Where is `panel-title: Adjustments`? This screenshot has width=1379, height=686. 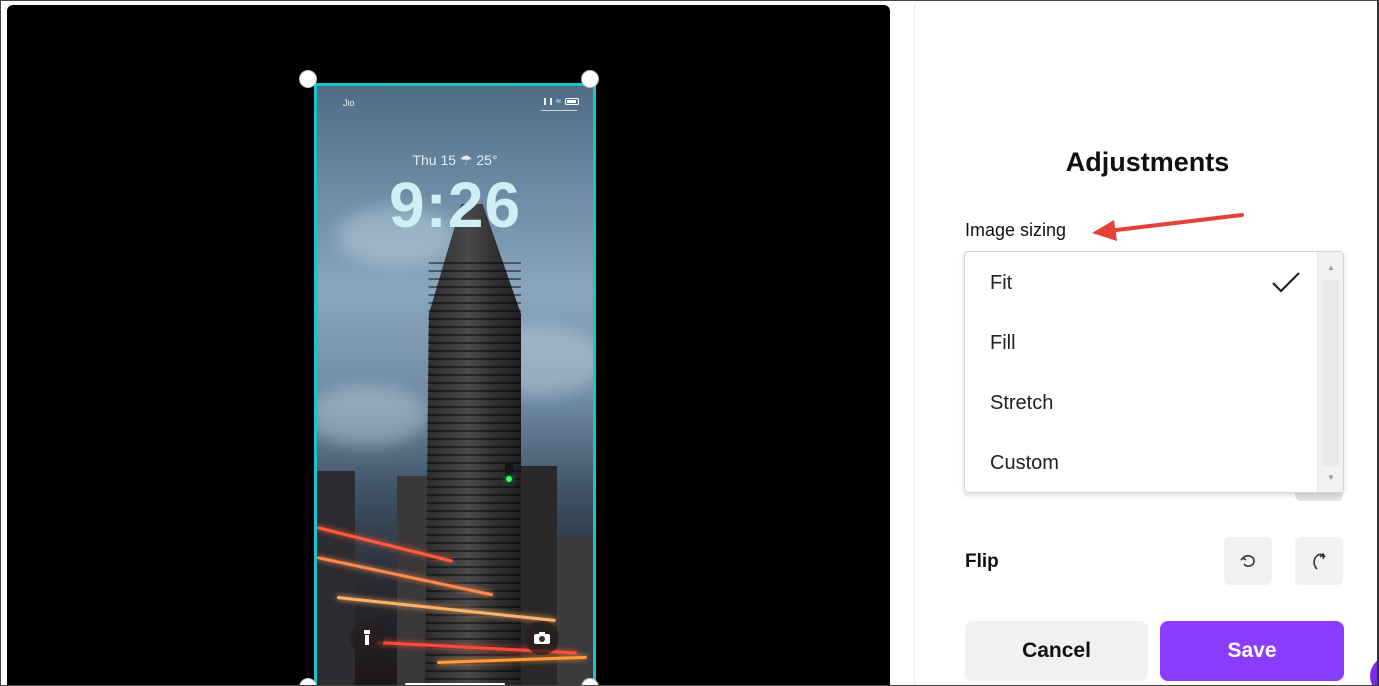 panel-title: Adjustments is located at coordinates (1147, 162).